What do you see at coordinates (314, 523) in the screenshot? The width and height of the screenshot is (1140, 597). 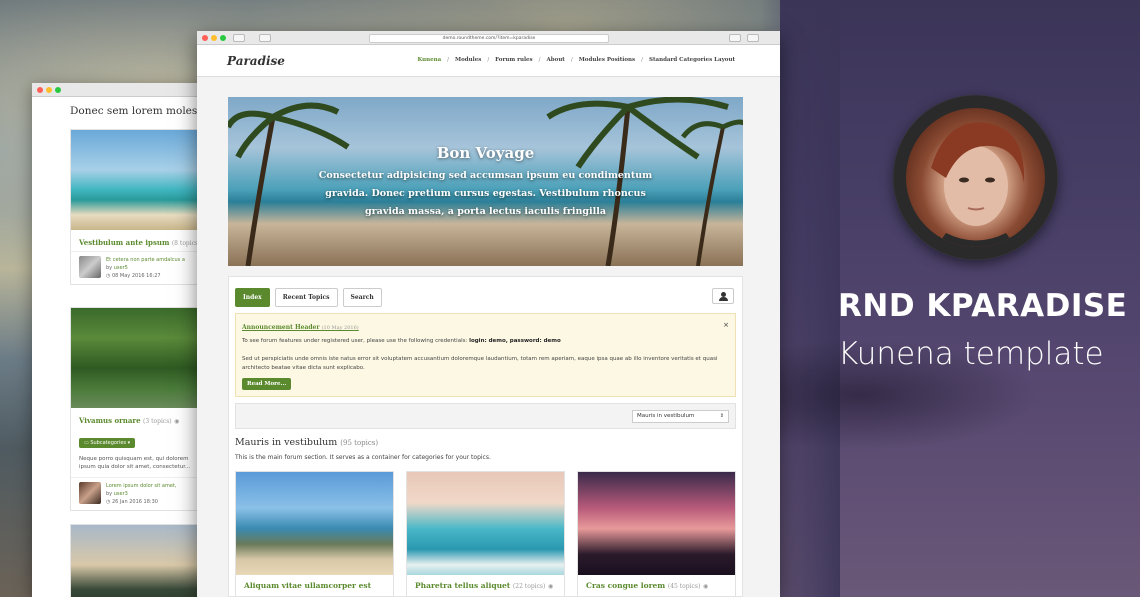 I see `coast-photo` at bounding box center [314, 523].